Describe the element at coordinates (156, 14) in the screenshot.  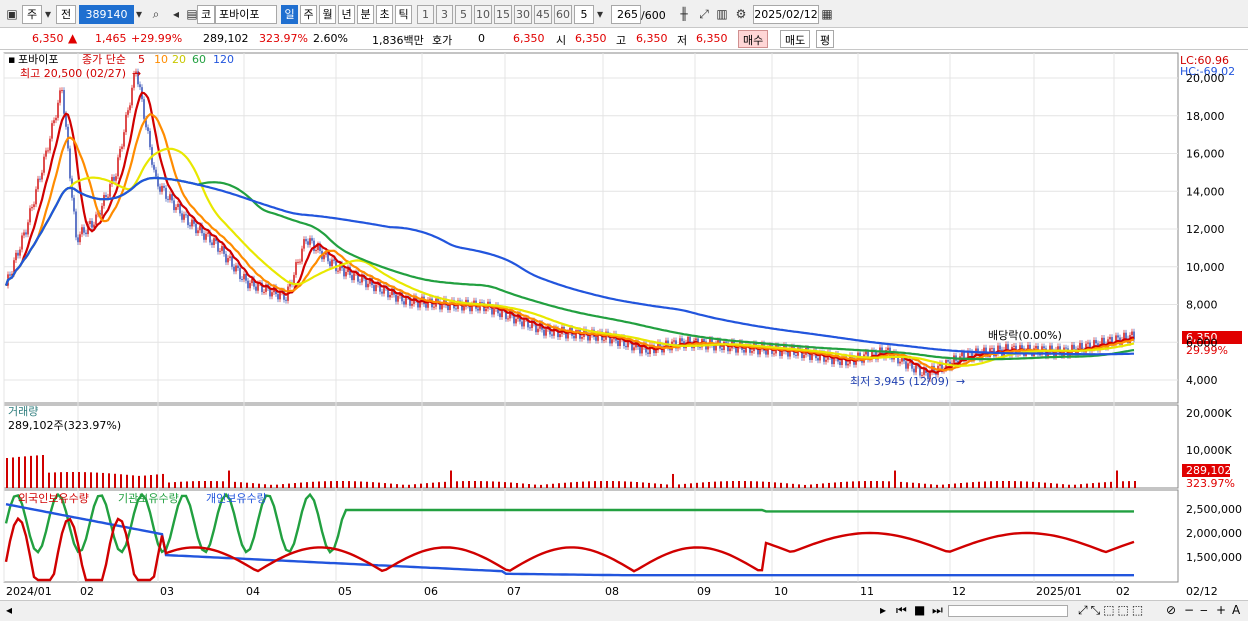
I see `search-icon: ⌕` at that location.